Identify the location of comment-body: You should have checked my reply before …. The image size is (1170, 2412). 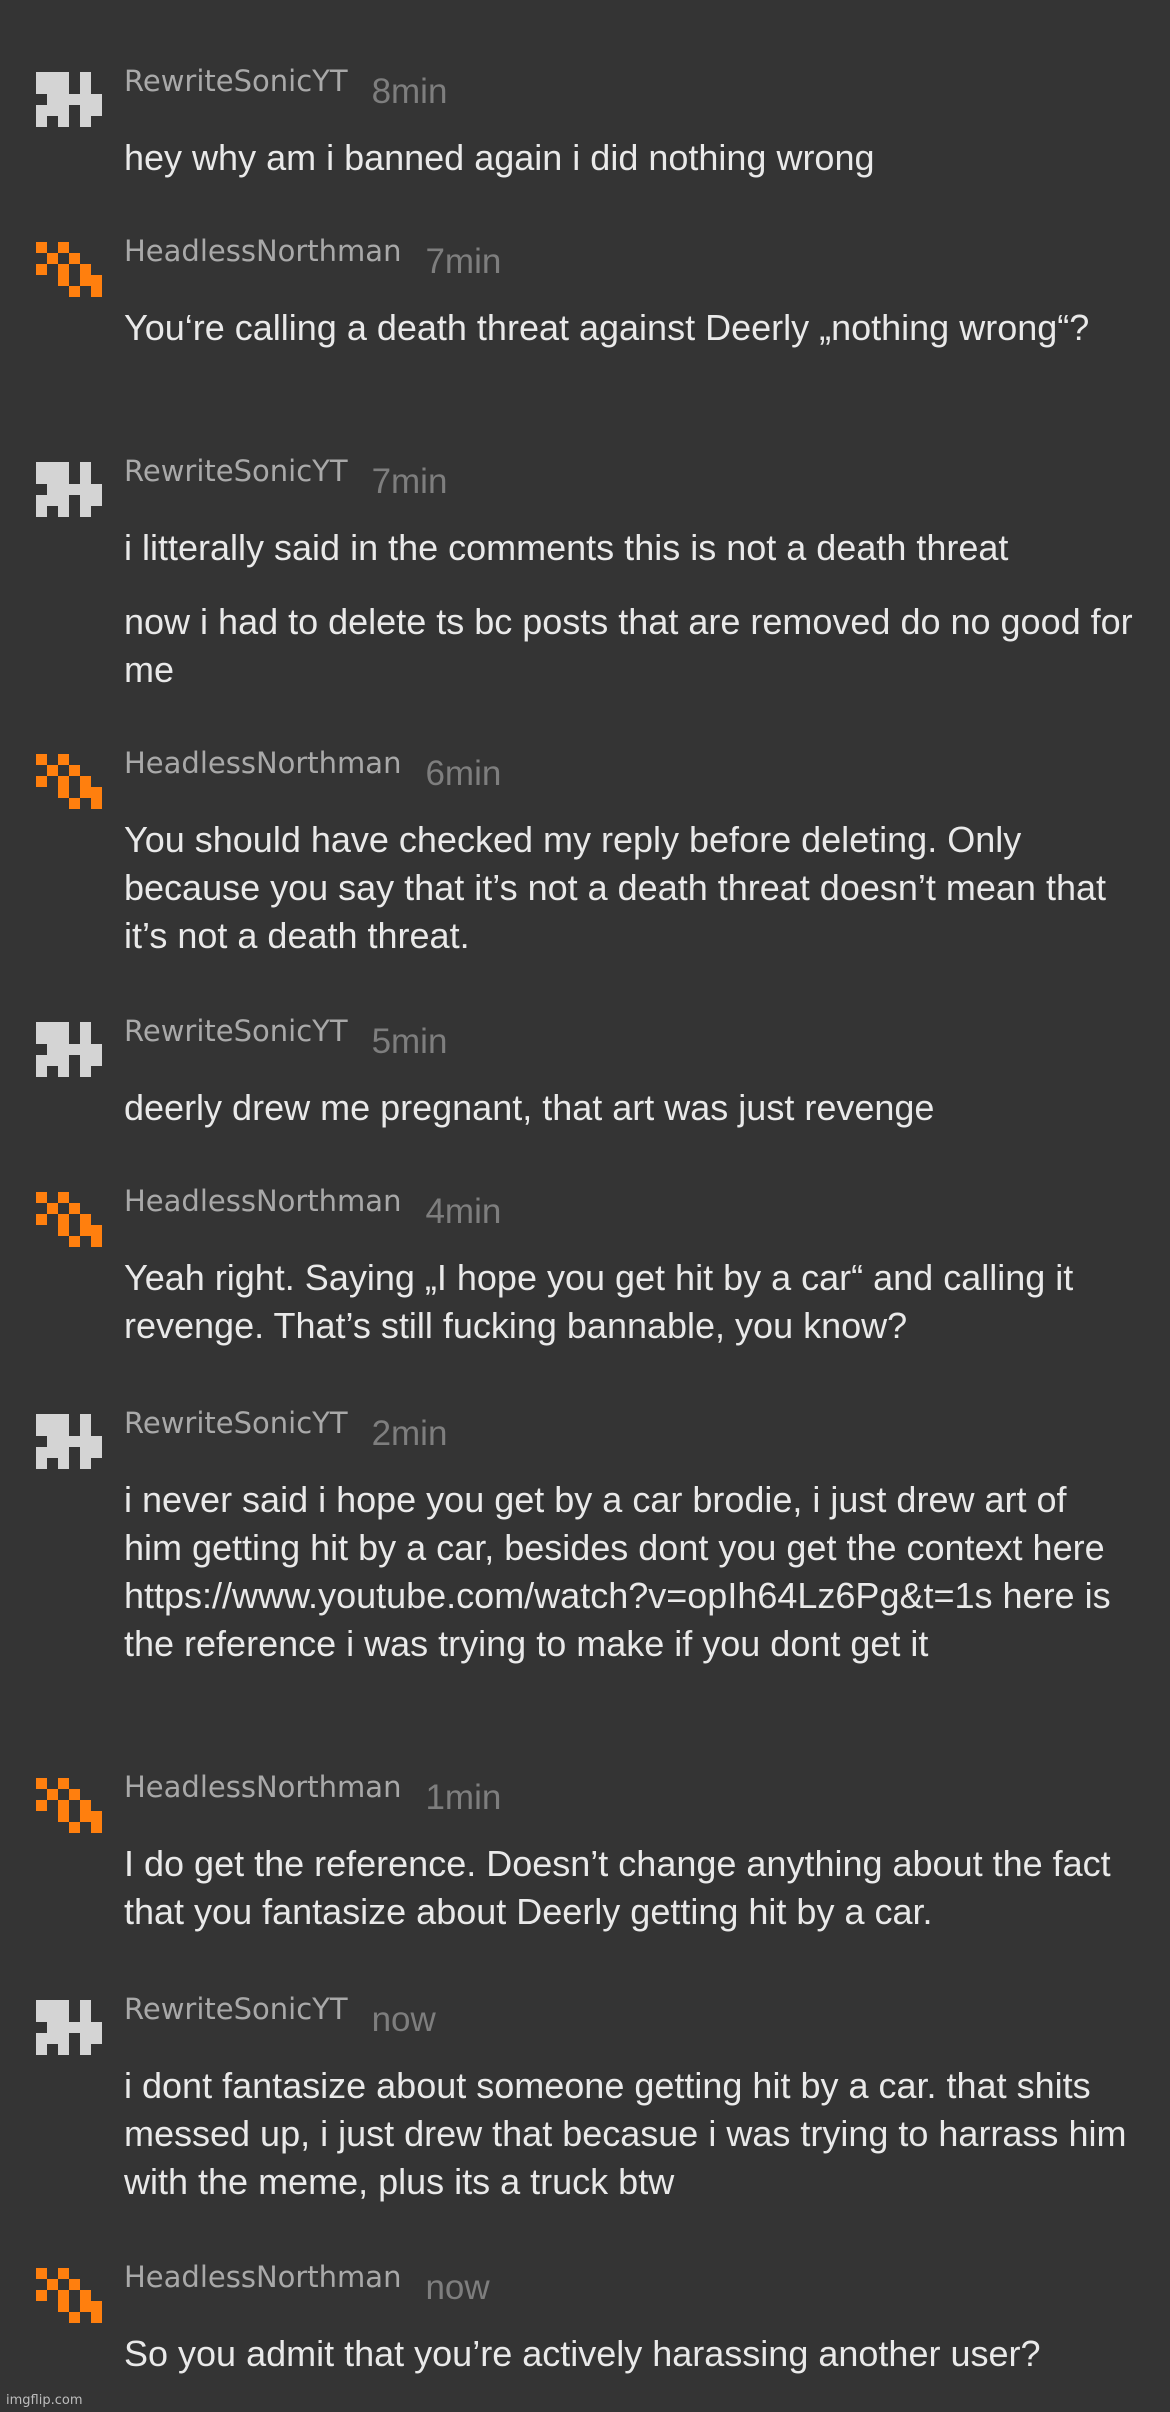
(629, 901).